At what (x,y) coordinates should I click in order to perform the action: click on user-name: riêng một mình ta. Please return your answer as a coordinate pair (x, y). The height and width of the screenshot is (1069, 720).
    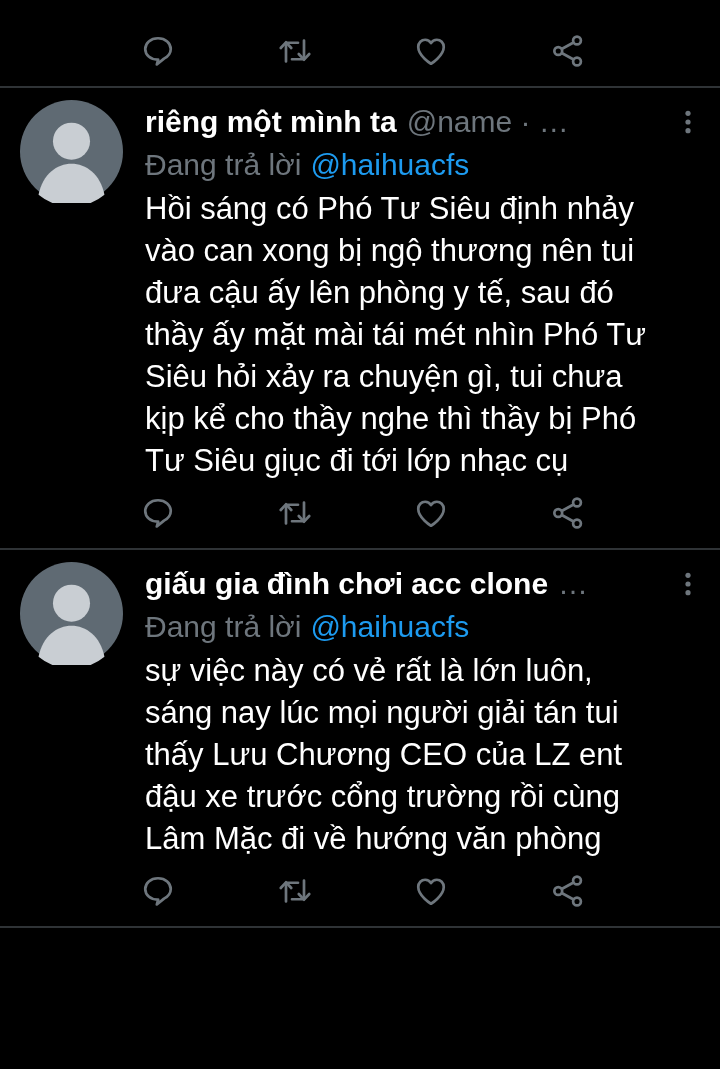
    Looking at the image, I should click on (271, 122).